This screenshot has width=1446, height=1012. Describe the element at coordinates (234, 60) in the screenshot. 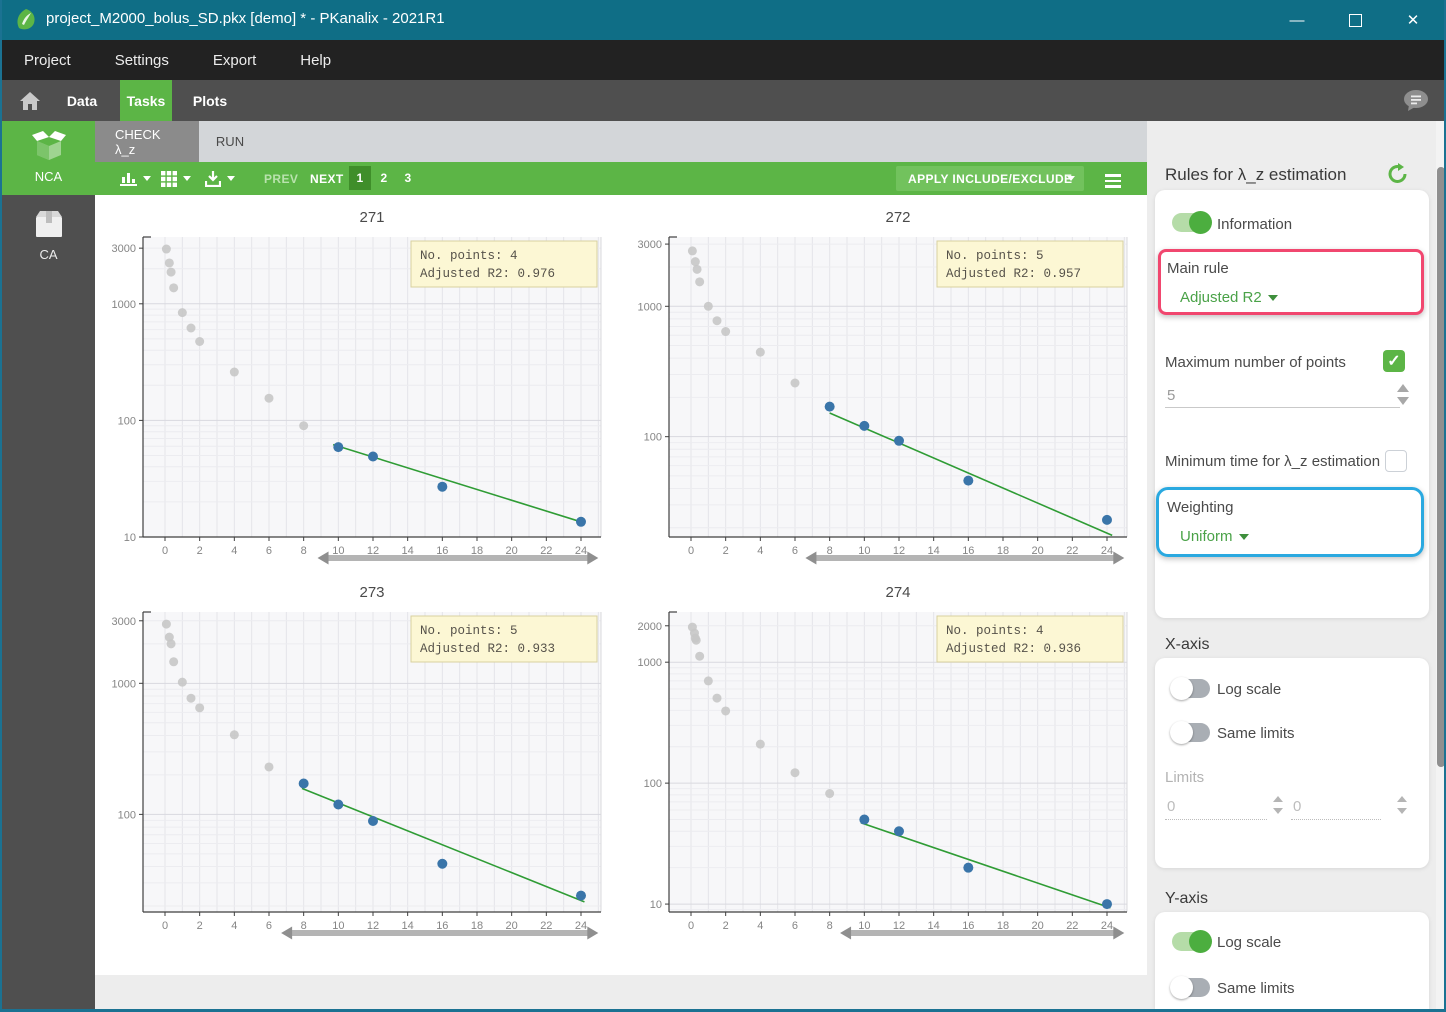

I see `menu-export: Export` at that location.